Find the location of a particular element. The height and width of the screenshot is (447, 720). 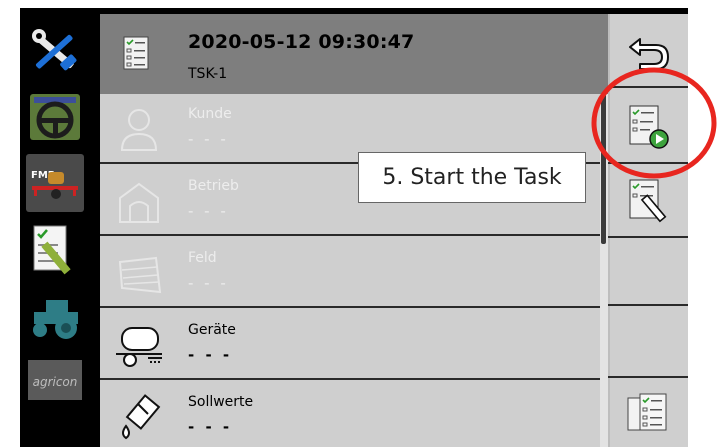

edit-task-icon is located at coordinates (648, 201).